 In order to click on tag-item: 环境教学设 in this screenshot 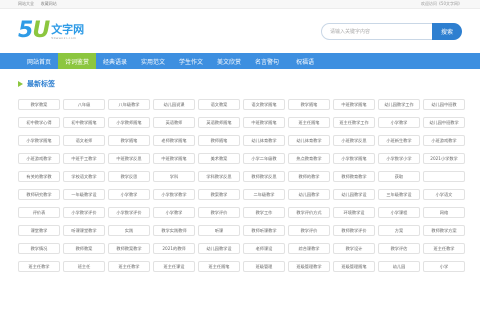, I will do `click(354, 212)`.